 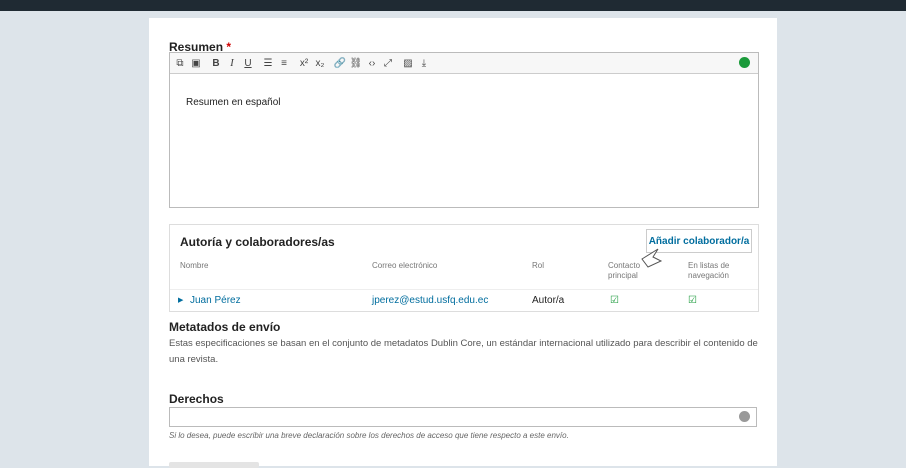 What do you see at coordinates (614, 300) in the screenshot?
I see `primary-contact-check-icon: ☑` at bounding box center [614, 300].